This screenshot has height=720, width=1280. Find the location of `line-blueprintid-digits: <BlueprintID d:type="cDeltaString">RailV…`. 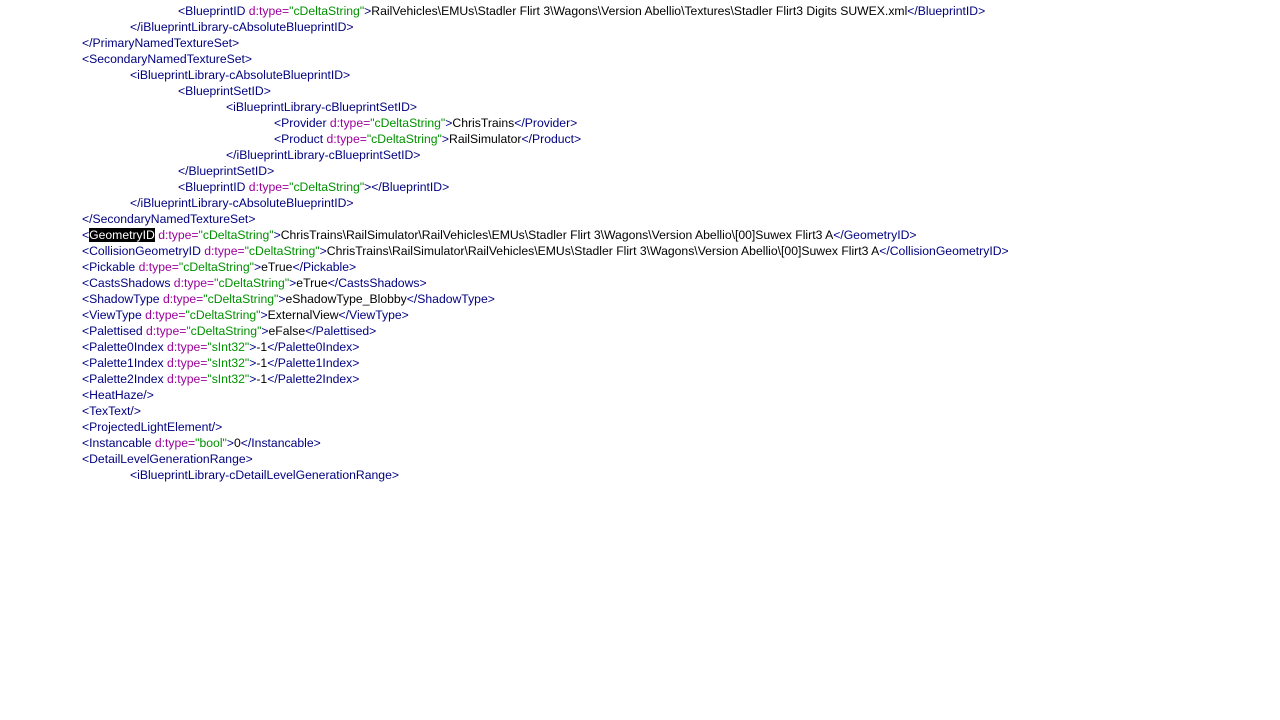

line-blueprintid-digits: <BlueprintID d:type="cDeltaString">RailV… is located at coordinates (581, 11).